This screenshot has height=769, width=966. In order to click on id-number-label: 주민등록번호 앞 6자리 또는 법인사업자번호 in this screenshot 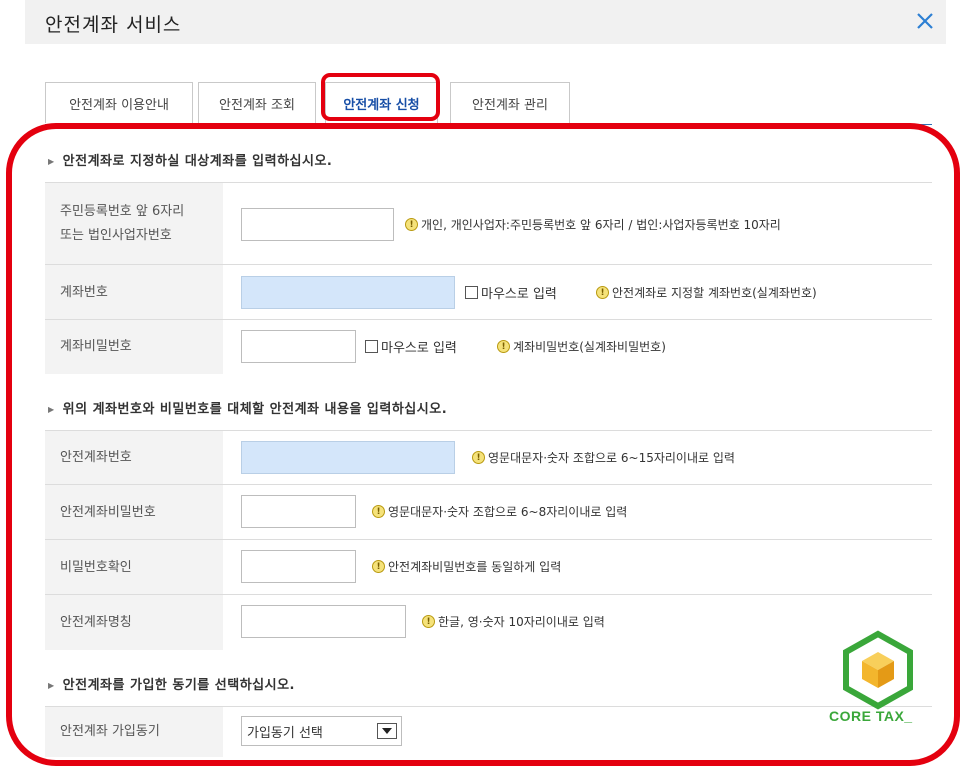, I will do `click(134, 224)`.